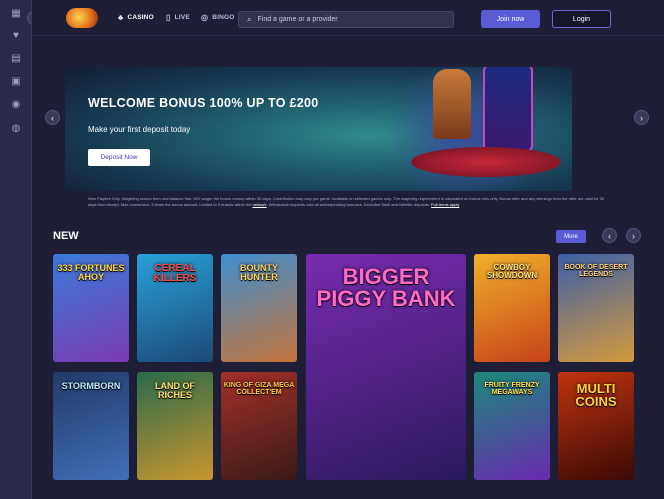 Image resolution: width=664 pixels, height=499 pixels. What do you see at coordinates (52, 117) in the screenshot?
I see `banner-prev-button: ‹` at bounding box center [52, 117].